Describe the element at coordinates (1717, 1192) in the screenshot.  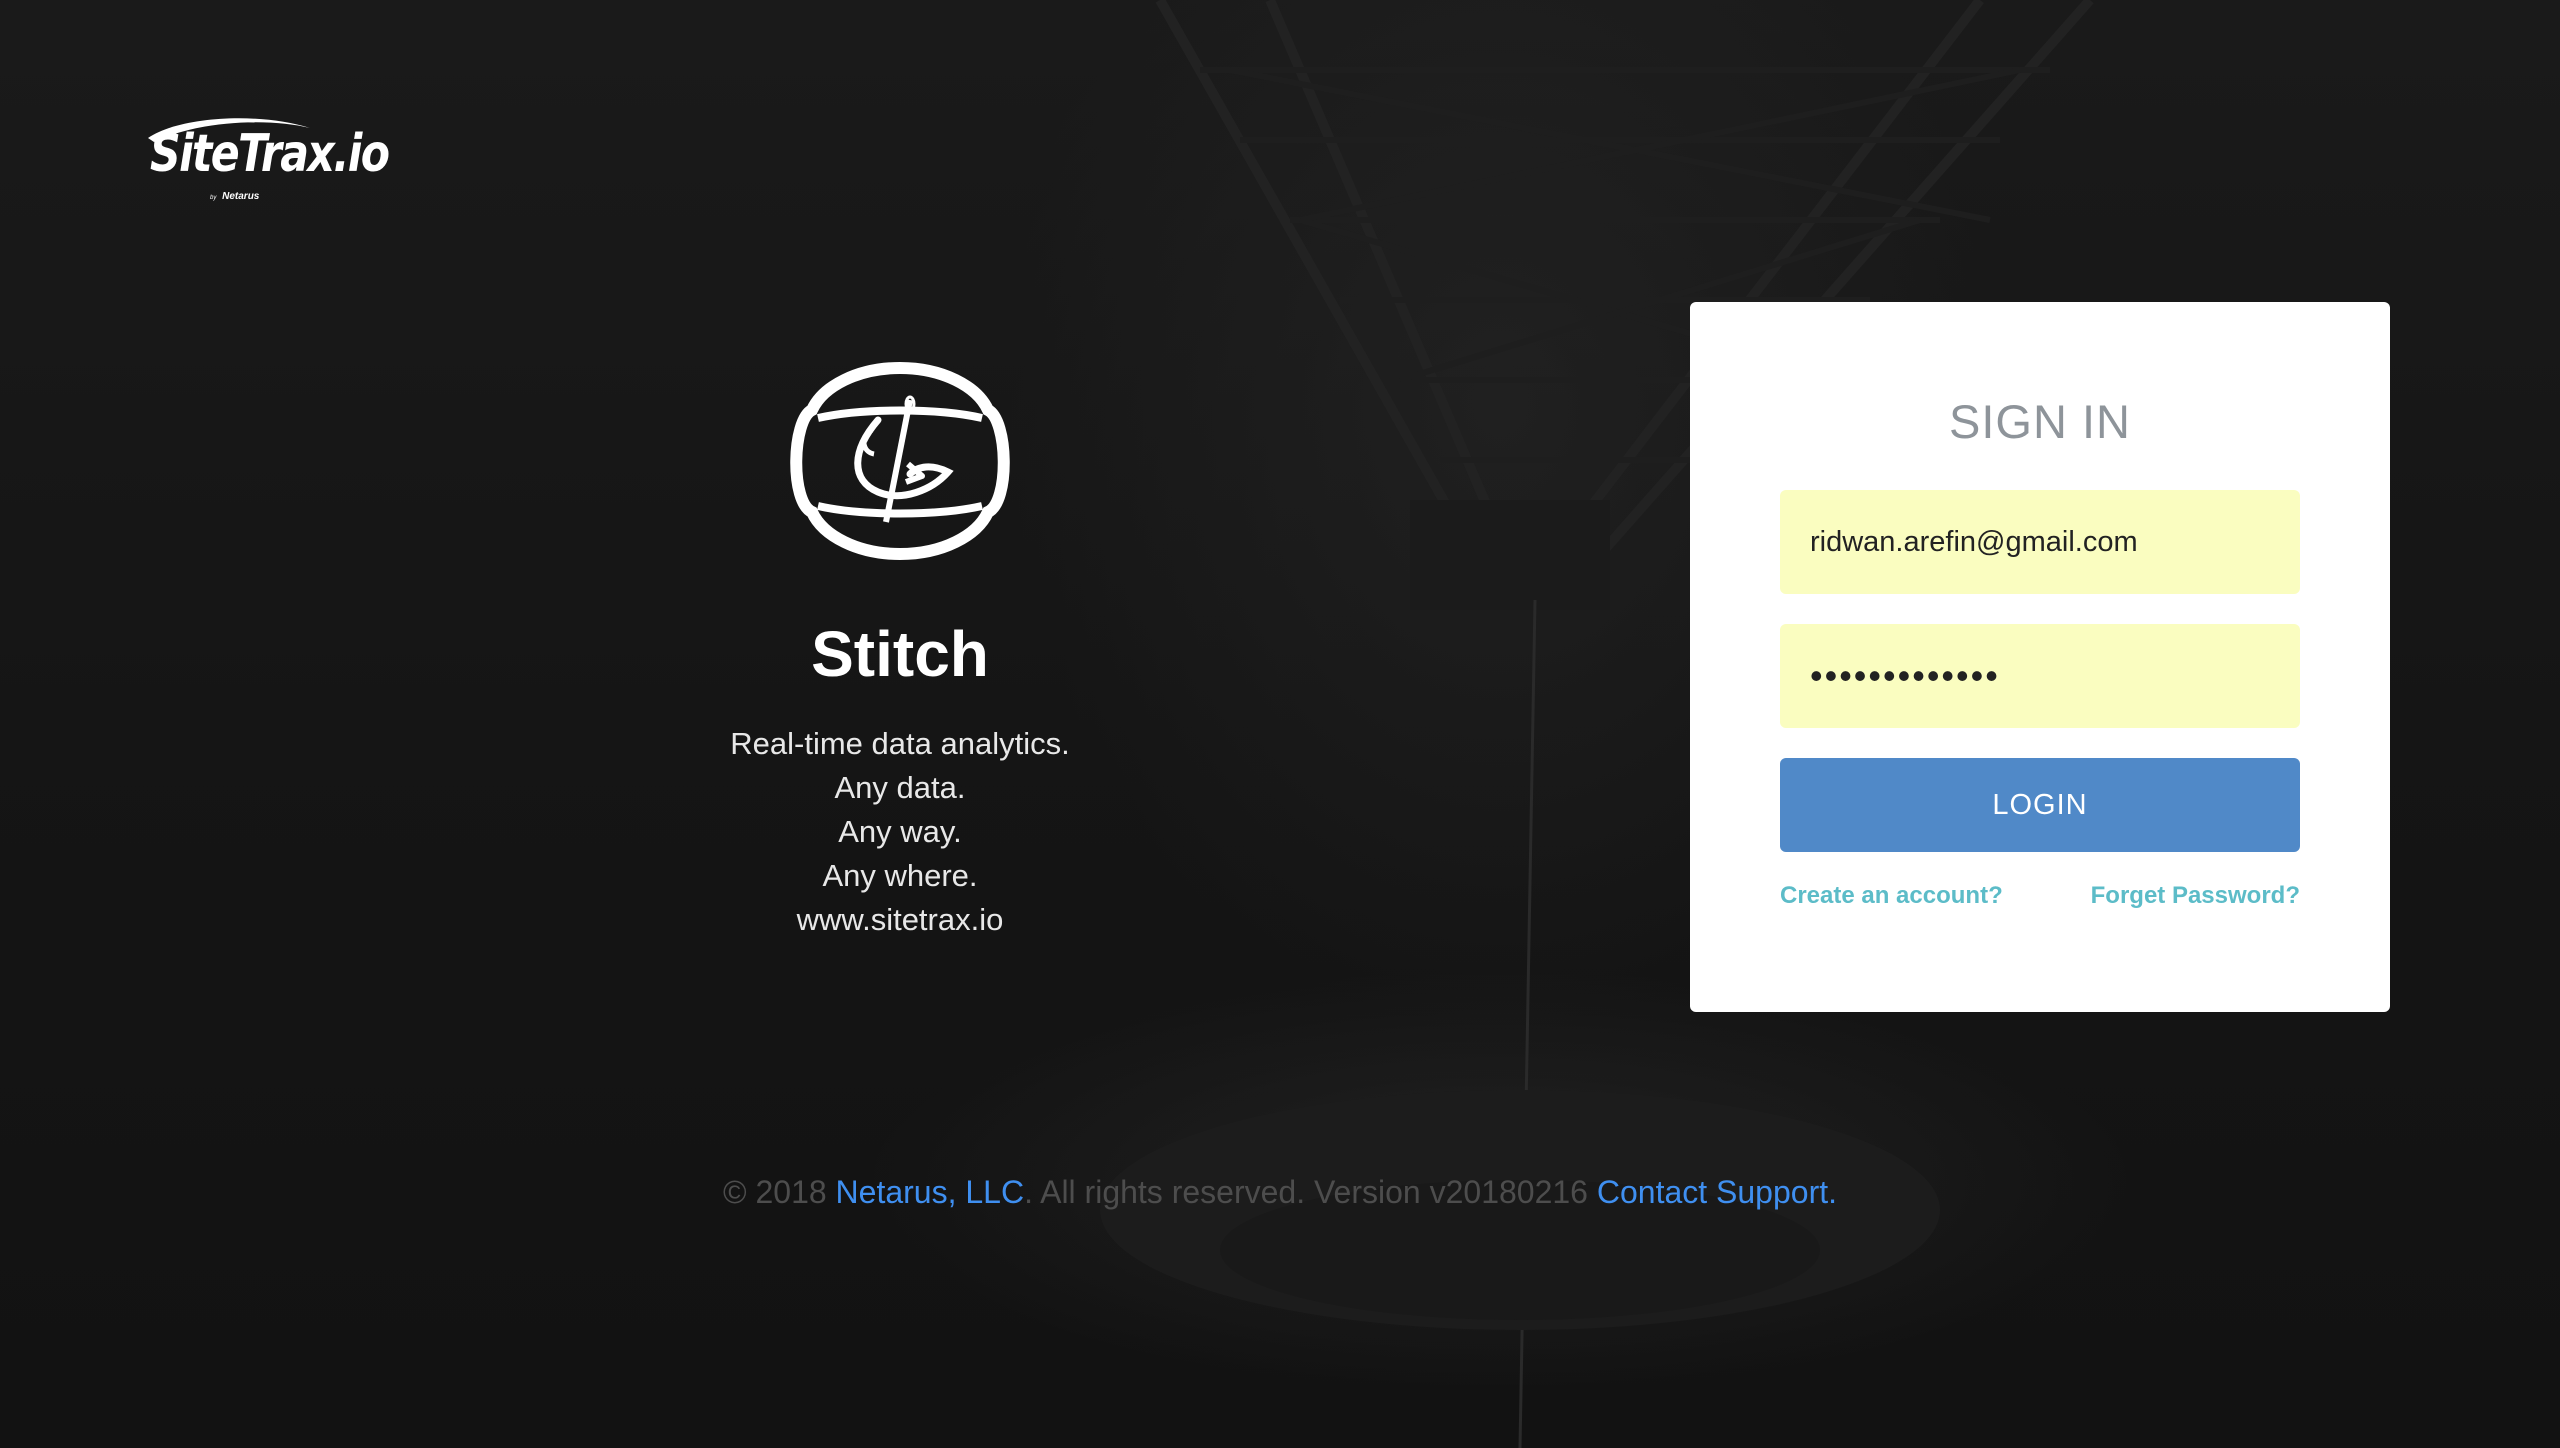
I see `contact-support-link: Contact Support.` at that location.